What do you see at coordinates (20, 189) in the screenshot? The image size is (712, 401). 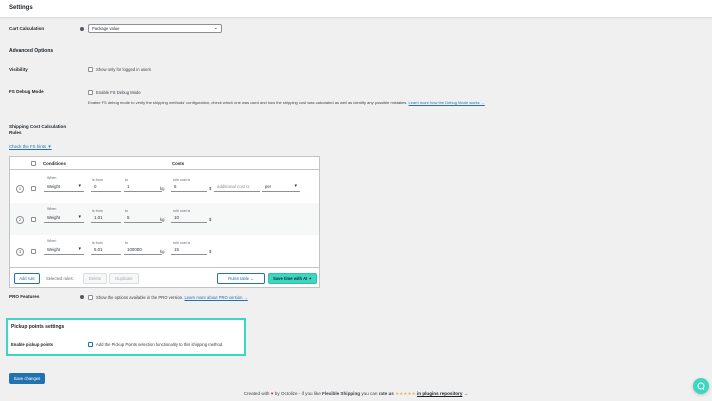 I see `rule-row-number: 1` at bounding box center [20, 189].